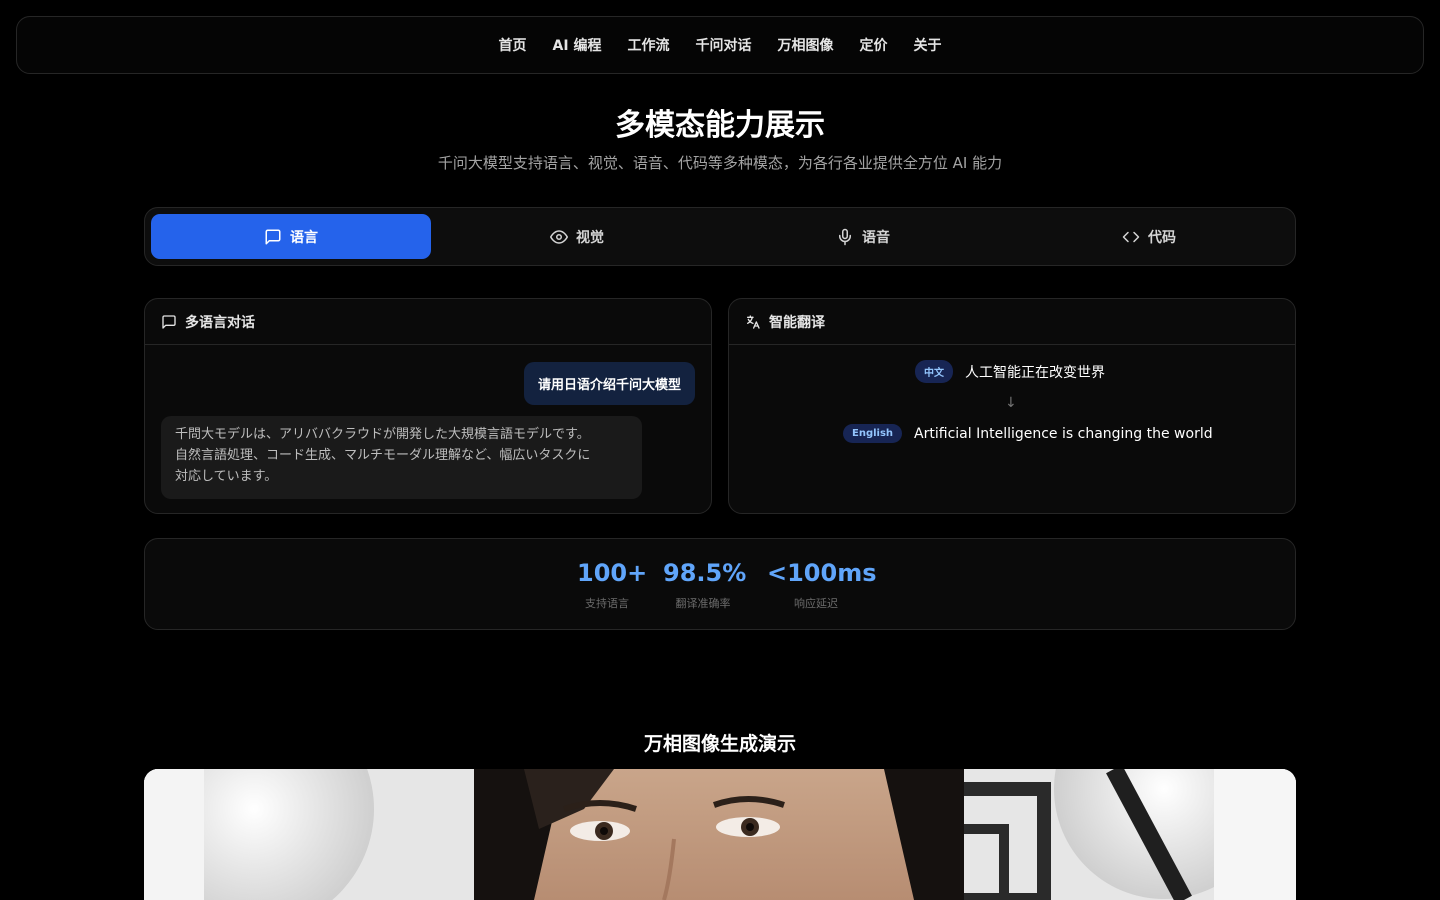  Describe the element at coordinates (816, 603) in the screenshot. I see `stat-label: 响应延迟` at that location.